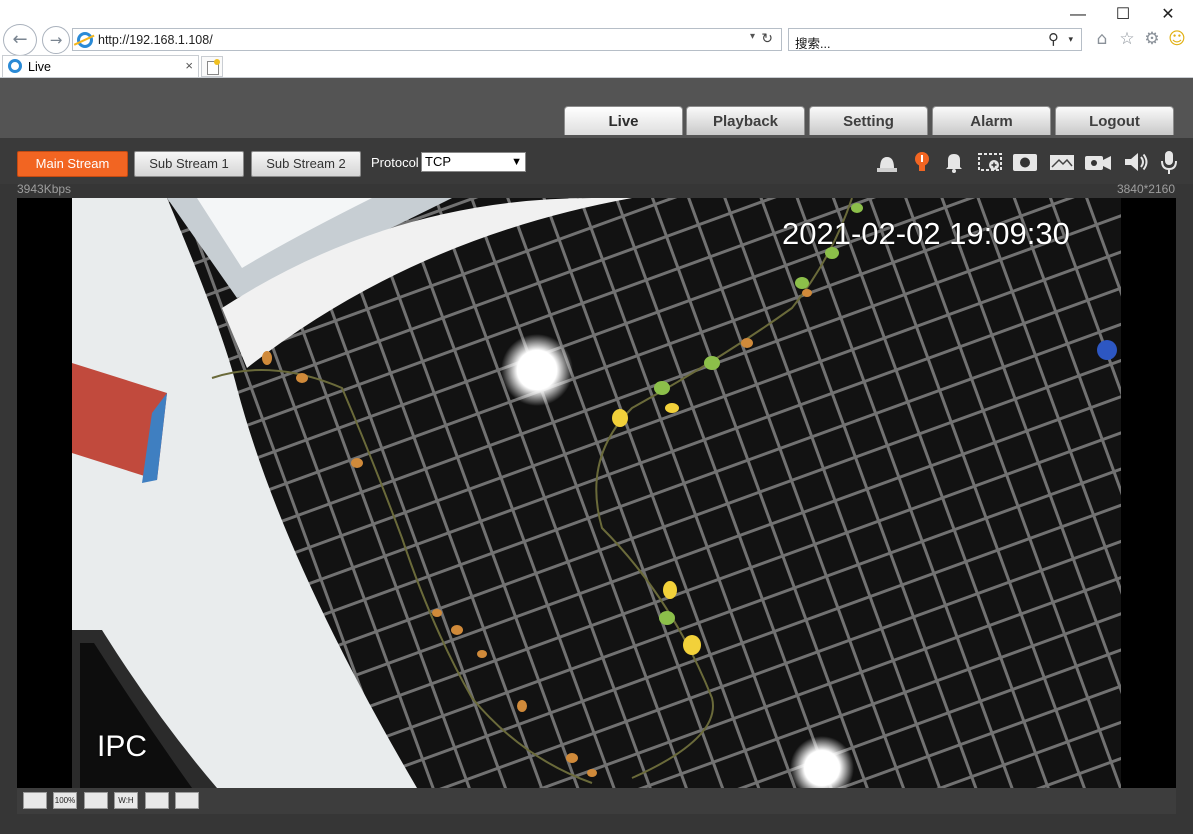 The width and height of the screenshot is (1193, 834). Describe the element at coordinates (1136, 162) in the screenshot. I see `audio-icon` at that location.